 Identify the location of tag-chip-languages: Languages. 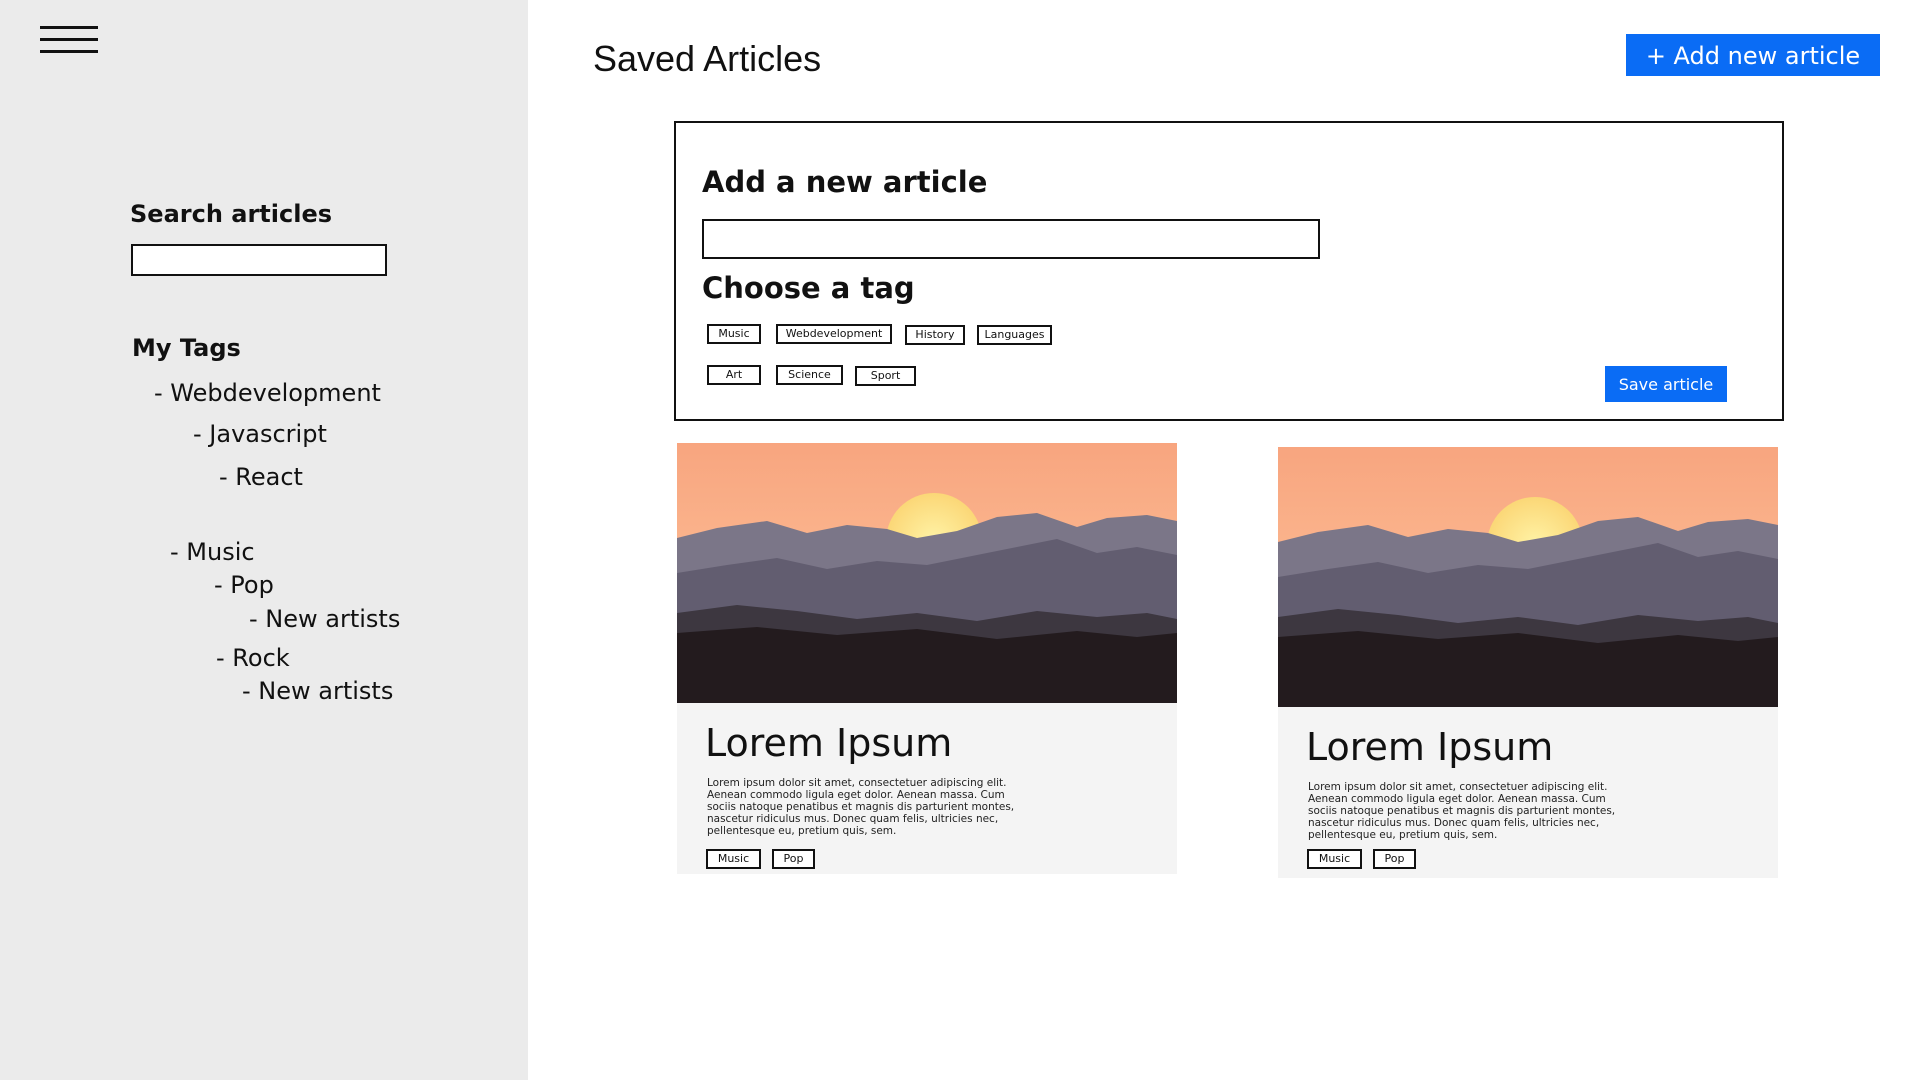
(1014, 335).